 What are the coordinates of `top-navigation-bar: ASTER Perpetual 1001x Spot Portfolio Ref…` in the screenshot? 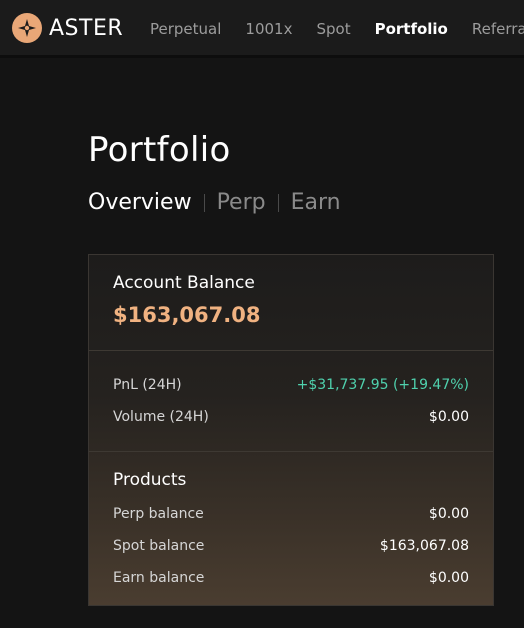 It's located at (262, 29).